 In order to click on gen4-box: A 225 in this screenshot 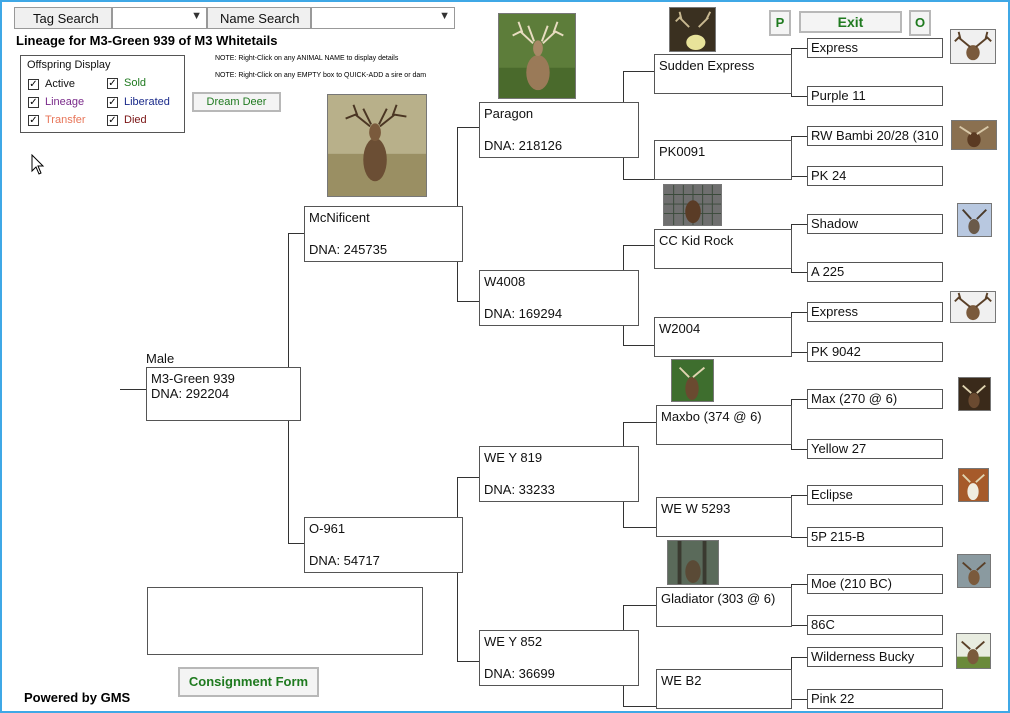, I will do `click(875, 272)`.